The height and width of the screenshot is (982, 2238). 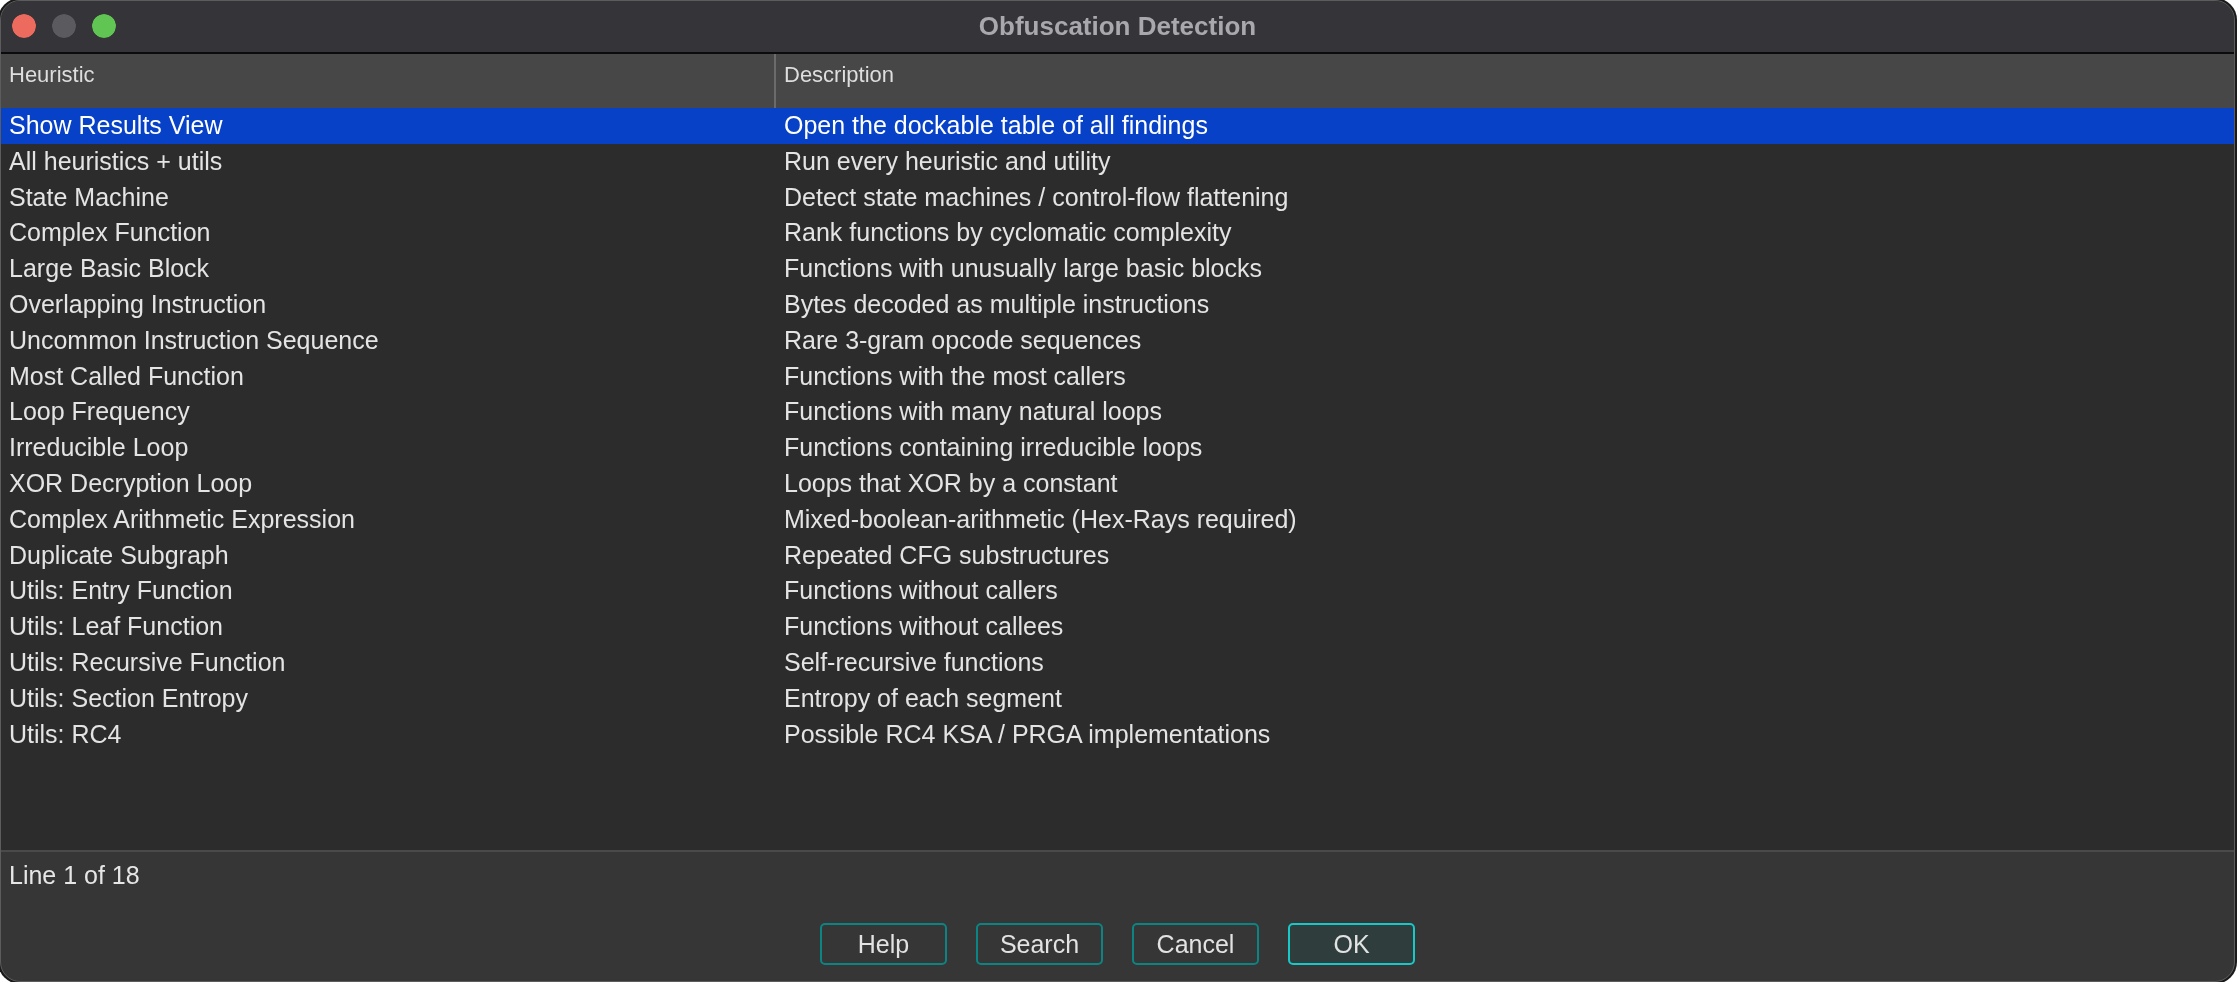 I want to click on table-row: State Machine Detect state machines / control-flow flattening, so click(x=1117, y=197).